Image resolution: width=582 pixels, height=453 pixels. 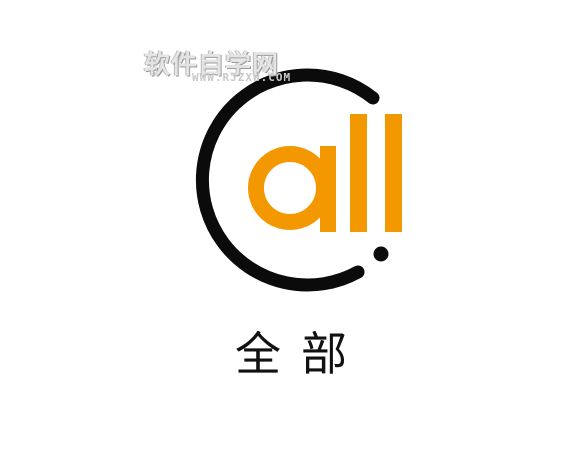 What do you see at coordinates (328, 189) in the screenshot?
I see `logo-letter-a-stem` at bounding box center [328, 189].